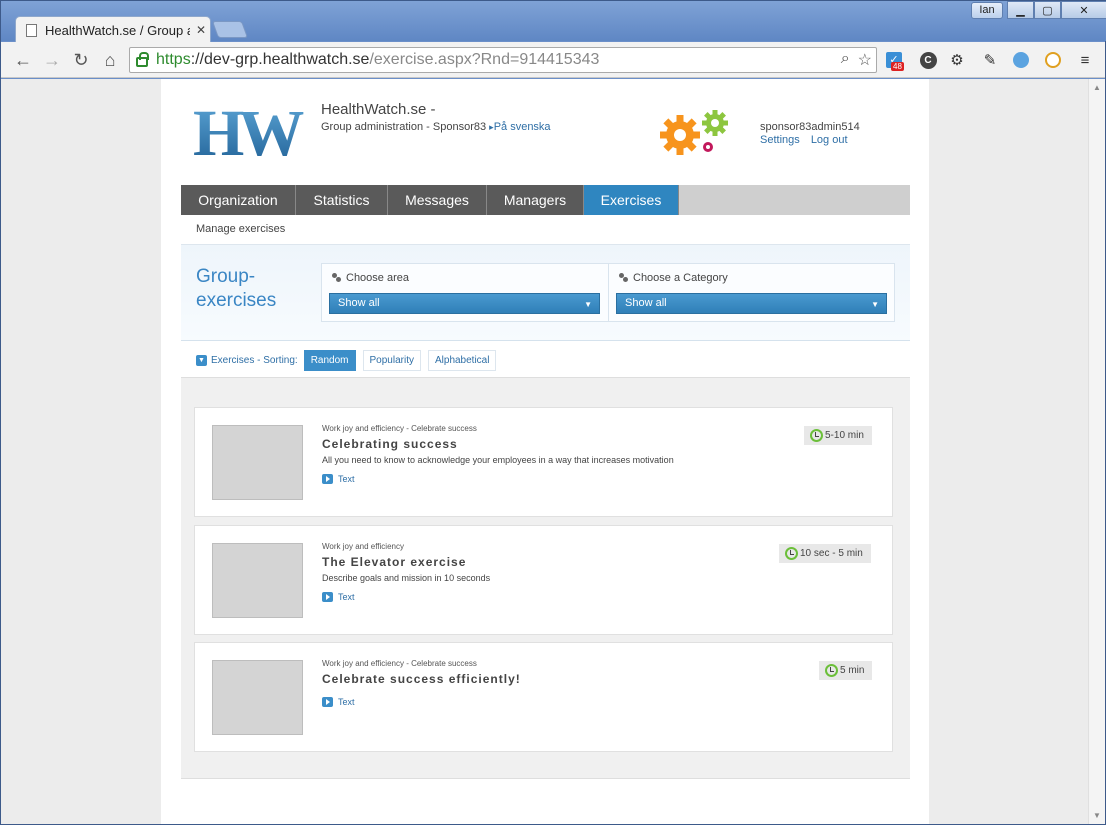 This screenshot has width=1106, height=825. I want to click on extension-c-icon: C, so click(928, 60).